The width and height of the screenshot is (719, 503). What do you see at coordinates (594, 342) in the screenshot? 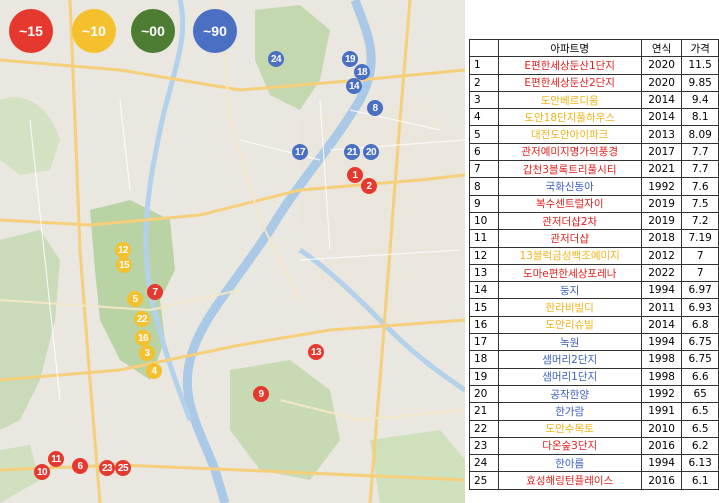
I see `table-row: 17 녹원 1994 6.75` at bounding box center [594, 342].